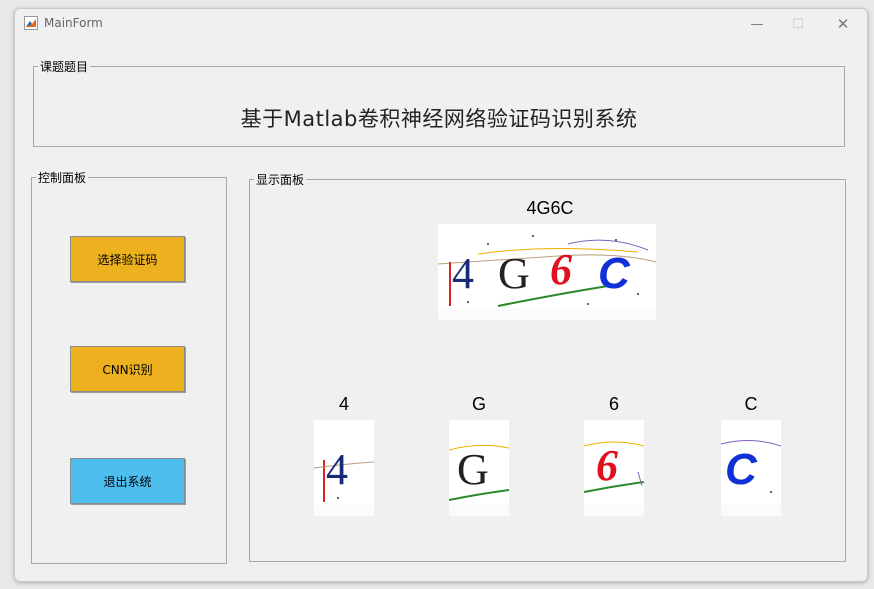 The width and height of the screenshot is (874, 589). I want to click on char-image-1-graphic: 4, so click(344, 462).